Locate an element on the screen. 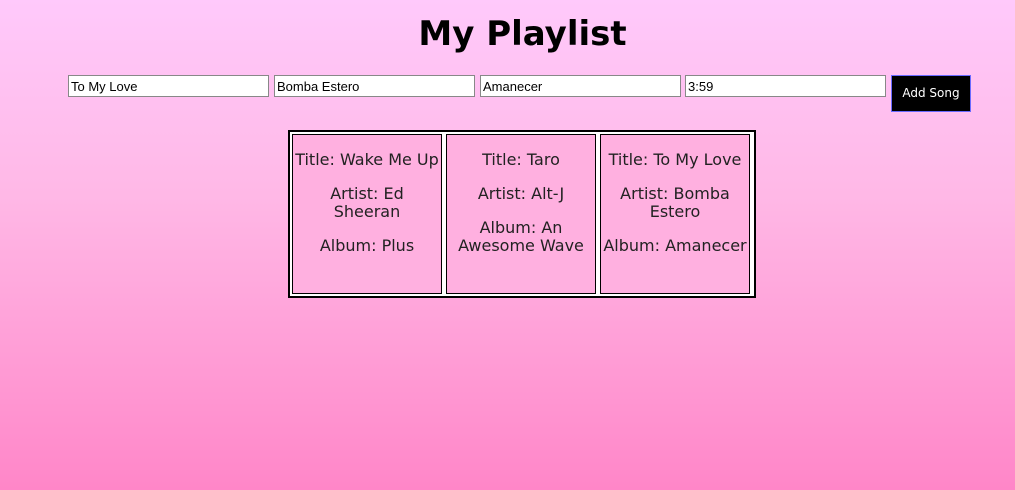  song-artist: Artist: Bomba Estero is located at coordinates (675, 202).